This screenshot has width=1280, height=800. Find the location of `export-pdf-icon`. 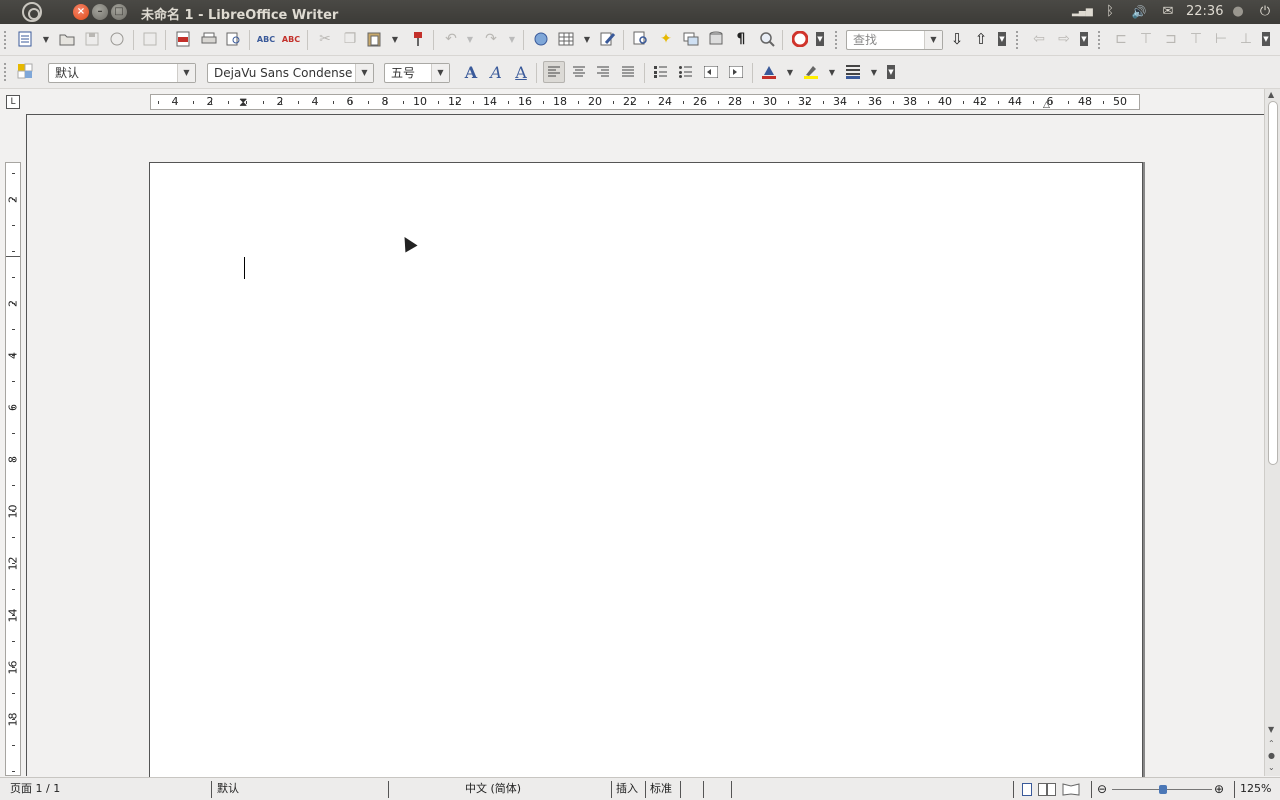

export-pdf-icon is located at coordinates (183, 39).